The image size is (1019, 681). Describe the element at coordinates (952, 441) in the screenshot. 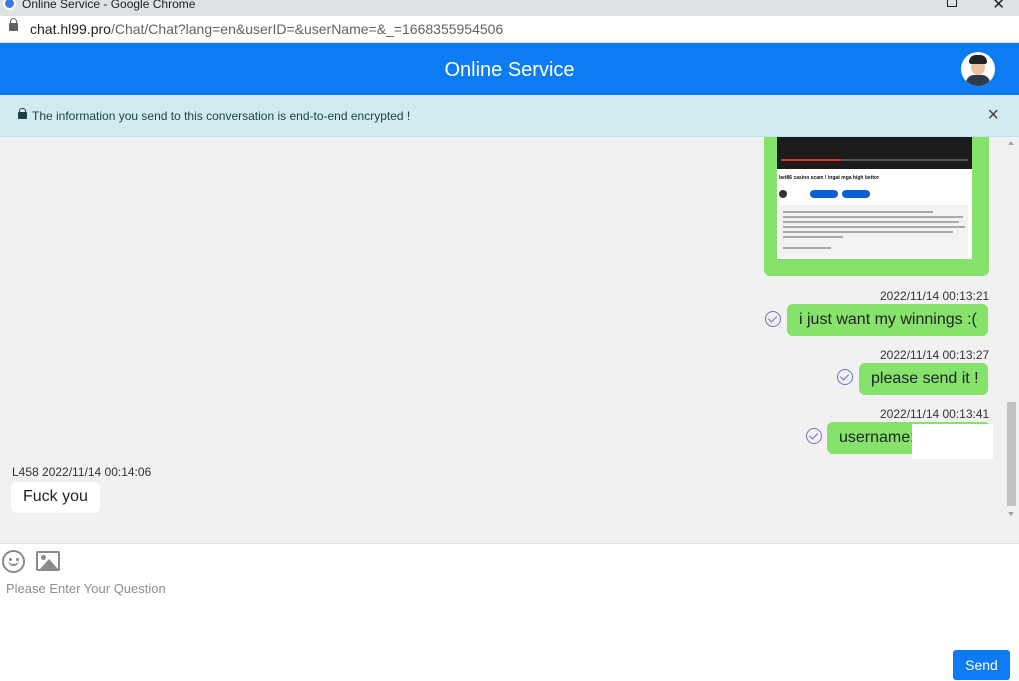

I see `redacted-area` at that location.